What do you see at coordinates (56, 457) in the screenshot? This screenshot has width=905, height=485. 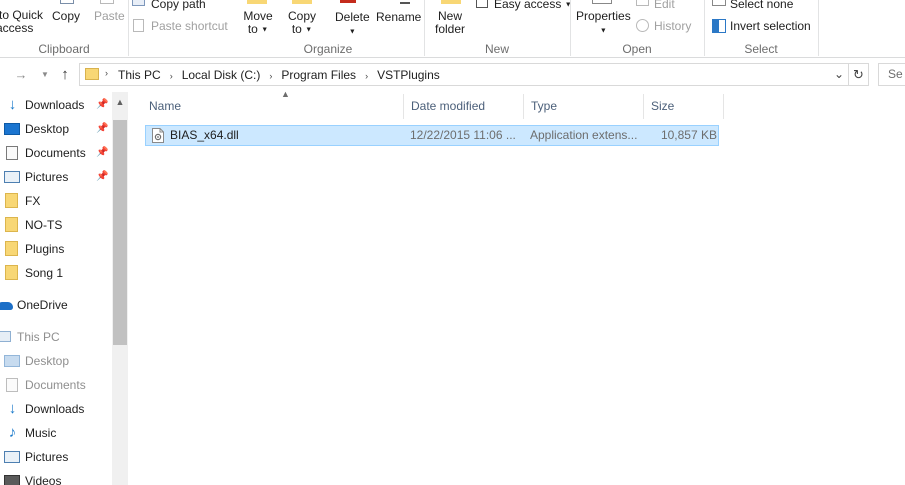 I see `nav-item-pictures: Pictures` at bounding box center [56, 457].